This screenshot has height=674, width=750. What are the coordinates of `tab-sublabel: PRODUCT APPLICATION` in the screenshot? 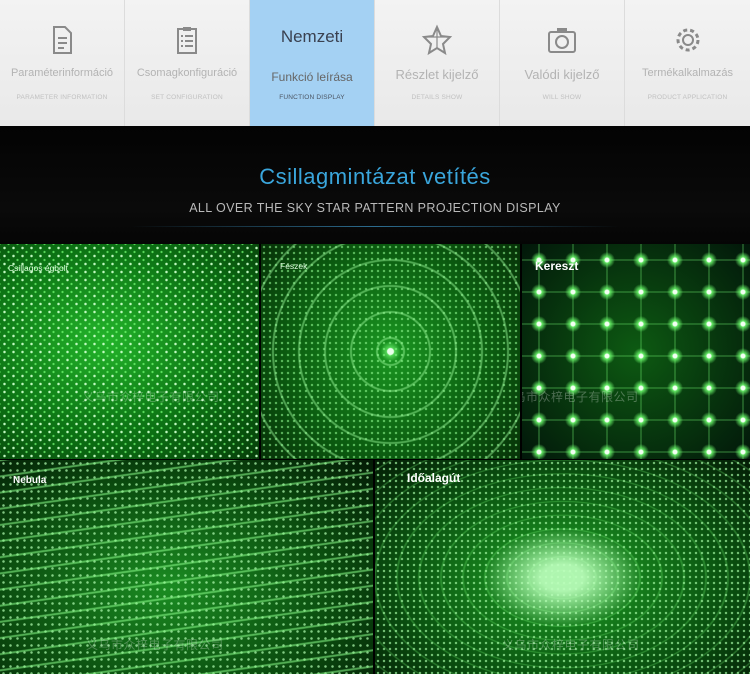 It's located at (687, 97).